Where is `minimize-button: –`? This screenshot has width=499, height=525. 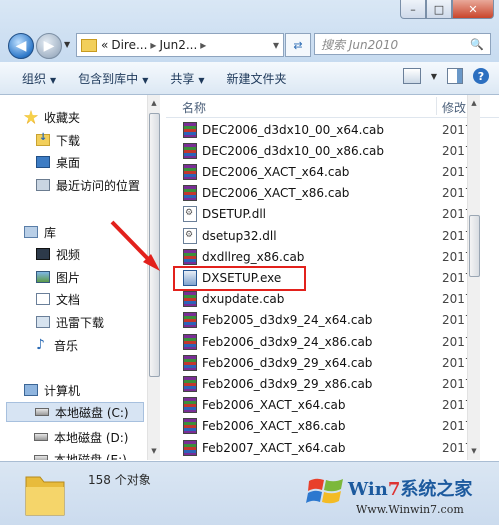 minimize-button: – is located at coordinates (413, 9).